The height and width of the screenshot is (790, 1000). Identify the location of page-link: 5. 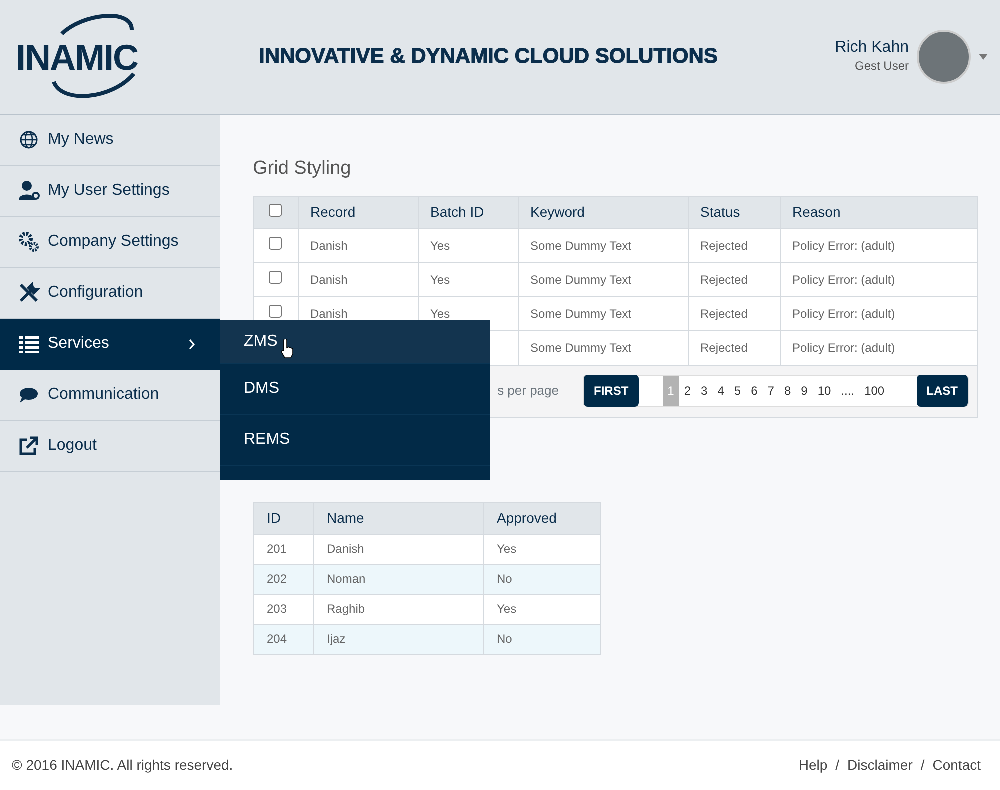
(737, 391).